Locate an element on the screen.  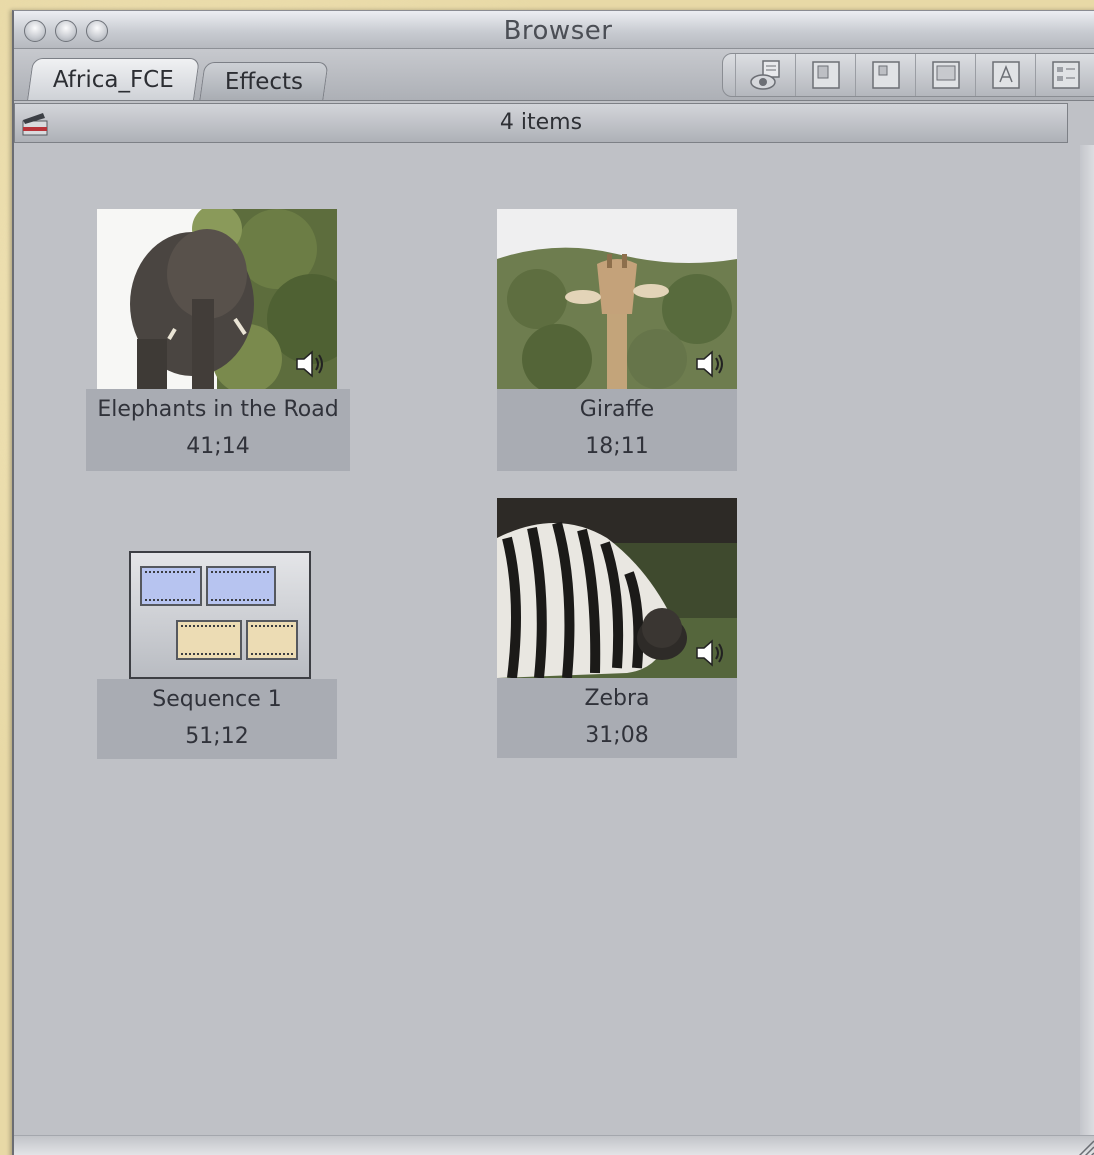
tab-effects-label: Effects is located at coordinates (264, 81).